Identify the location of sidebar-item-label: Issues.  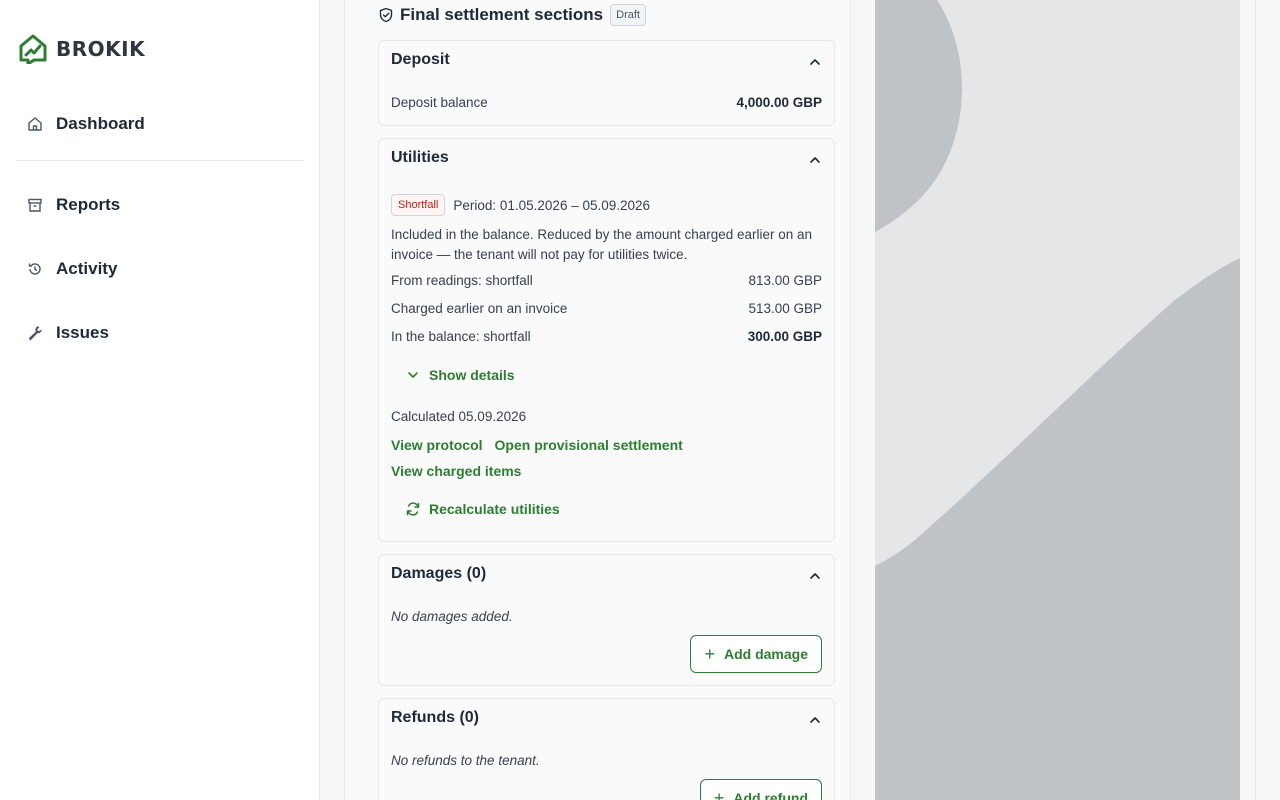
(82, 332).